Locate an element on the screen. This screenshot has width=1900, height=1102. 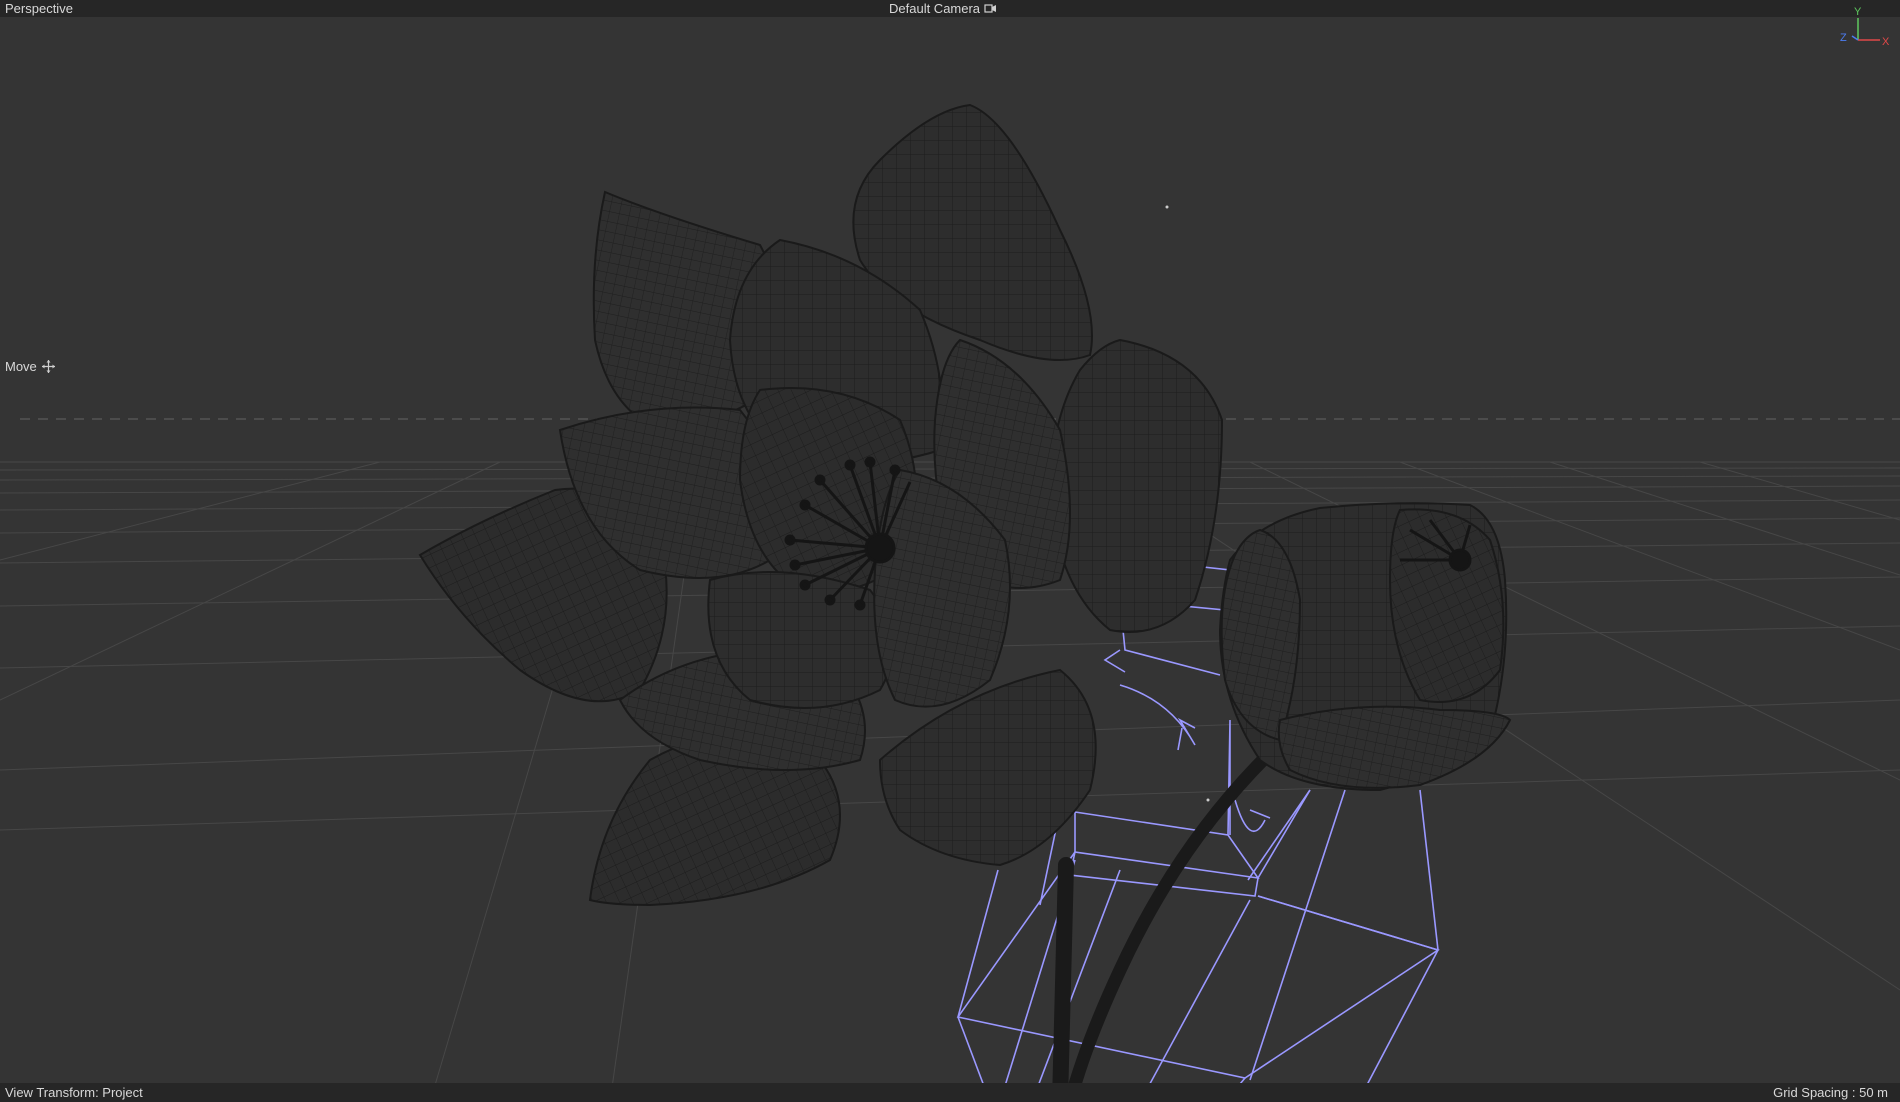
active-tool-name: Move is located at coordinates (21, 366).